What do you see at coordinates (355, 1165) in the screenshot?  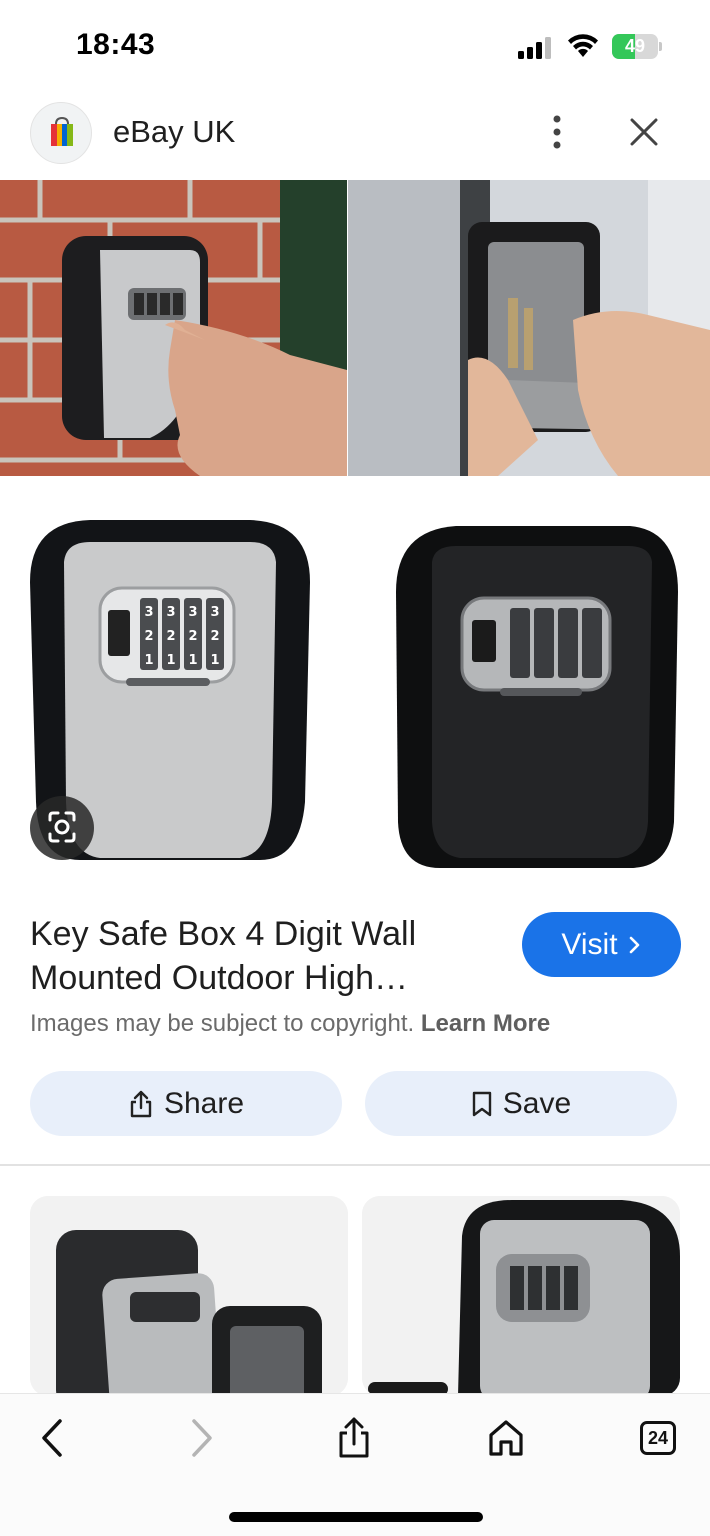 I see `divider` at bounding box center [355, 1165].